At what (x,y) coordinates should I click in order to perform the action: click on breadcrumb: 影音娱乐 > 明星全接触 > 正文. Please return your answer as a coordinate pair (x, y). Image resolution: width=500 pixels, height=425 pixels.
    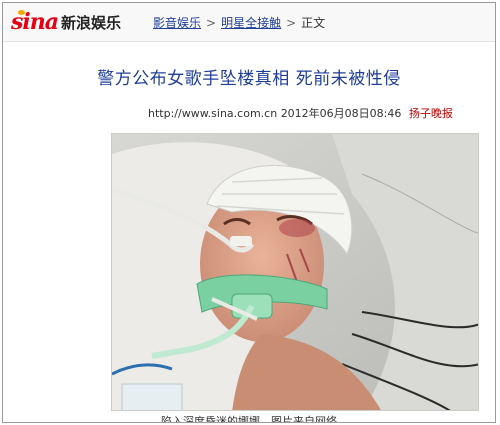
    Looking at the image, I should click on (239, 22).